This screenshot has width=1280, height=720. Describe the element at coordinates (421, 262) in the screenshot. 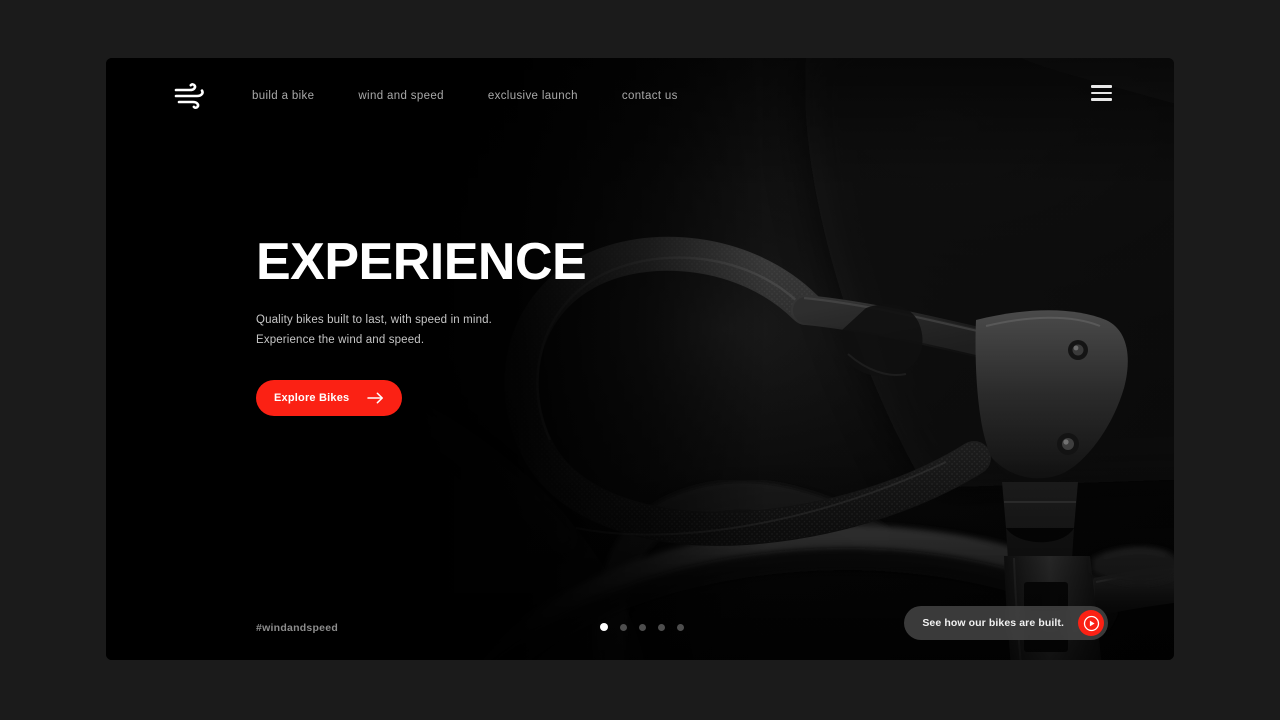

I see `page-title: EXPERIENCE` at that location.